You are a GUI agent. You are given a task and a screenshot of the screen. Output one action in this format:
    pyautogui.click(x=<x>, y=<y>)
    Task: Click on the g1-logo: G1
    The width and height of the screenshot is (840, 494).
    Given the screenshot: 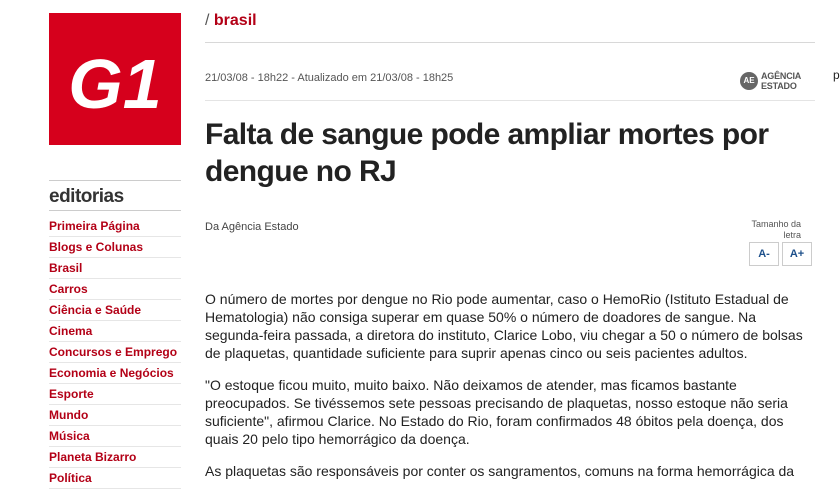 What is the action you would take?
    pyautogui.click(x=115, y=79)
    